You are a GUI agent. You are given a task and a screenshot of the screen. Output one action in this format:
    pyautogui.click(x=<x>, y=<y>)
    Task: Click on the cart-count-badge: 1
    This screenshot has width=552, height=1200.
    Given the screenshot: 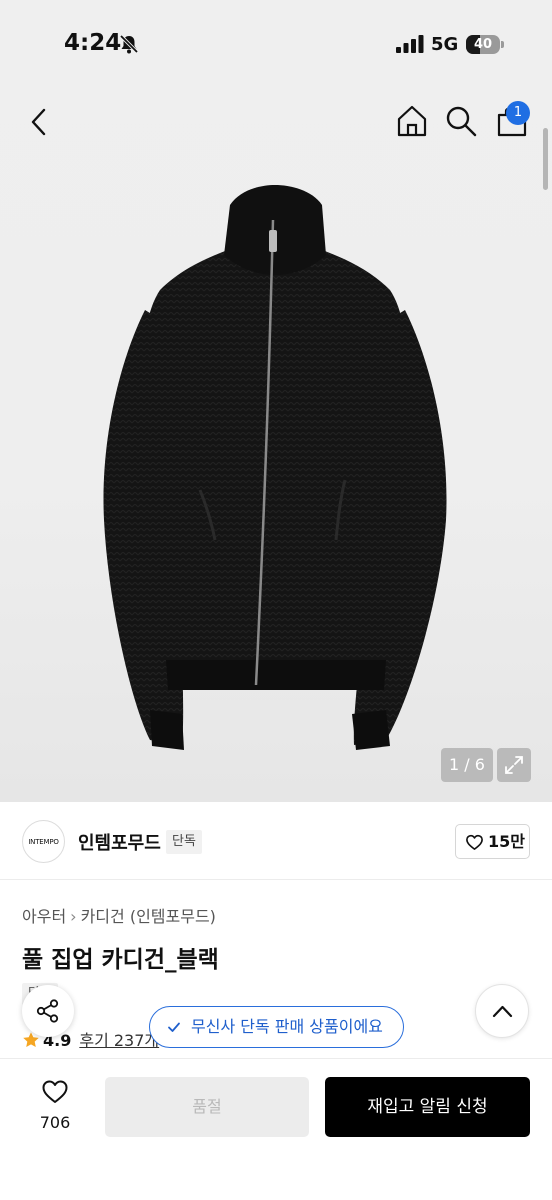 What is the action you would take?
    pyautogui.click(x=518, y=113)
    